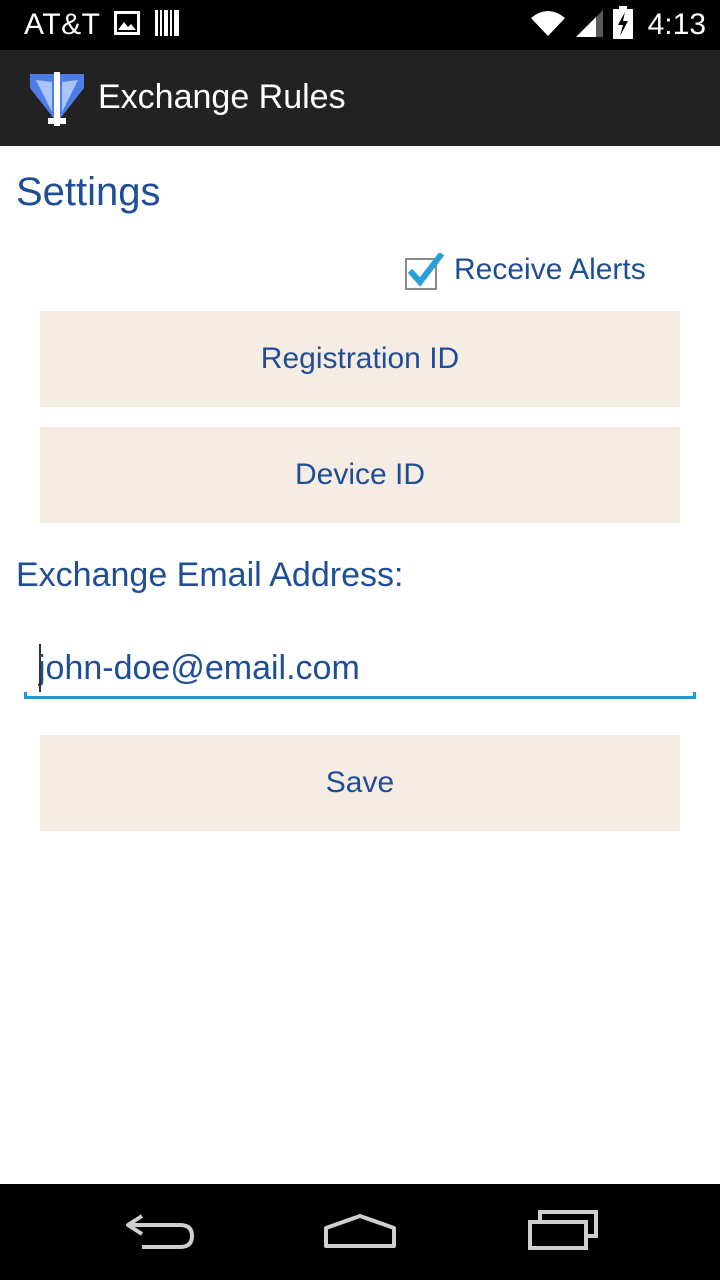 Image resolution: width=720 pixels, height=1280 pixels. What do you see at coordinates (424, 270) in the screenshot?
I see `checkbox-checked-icon` at bounding box center [424, 270].